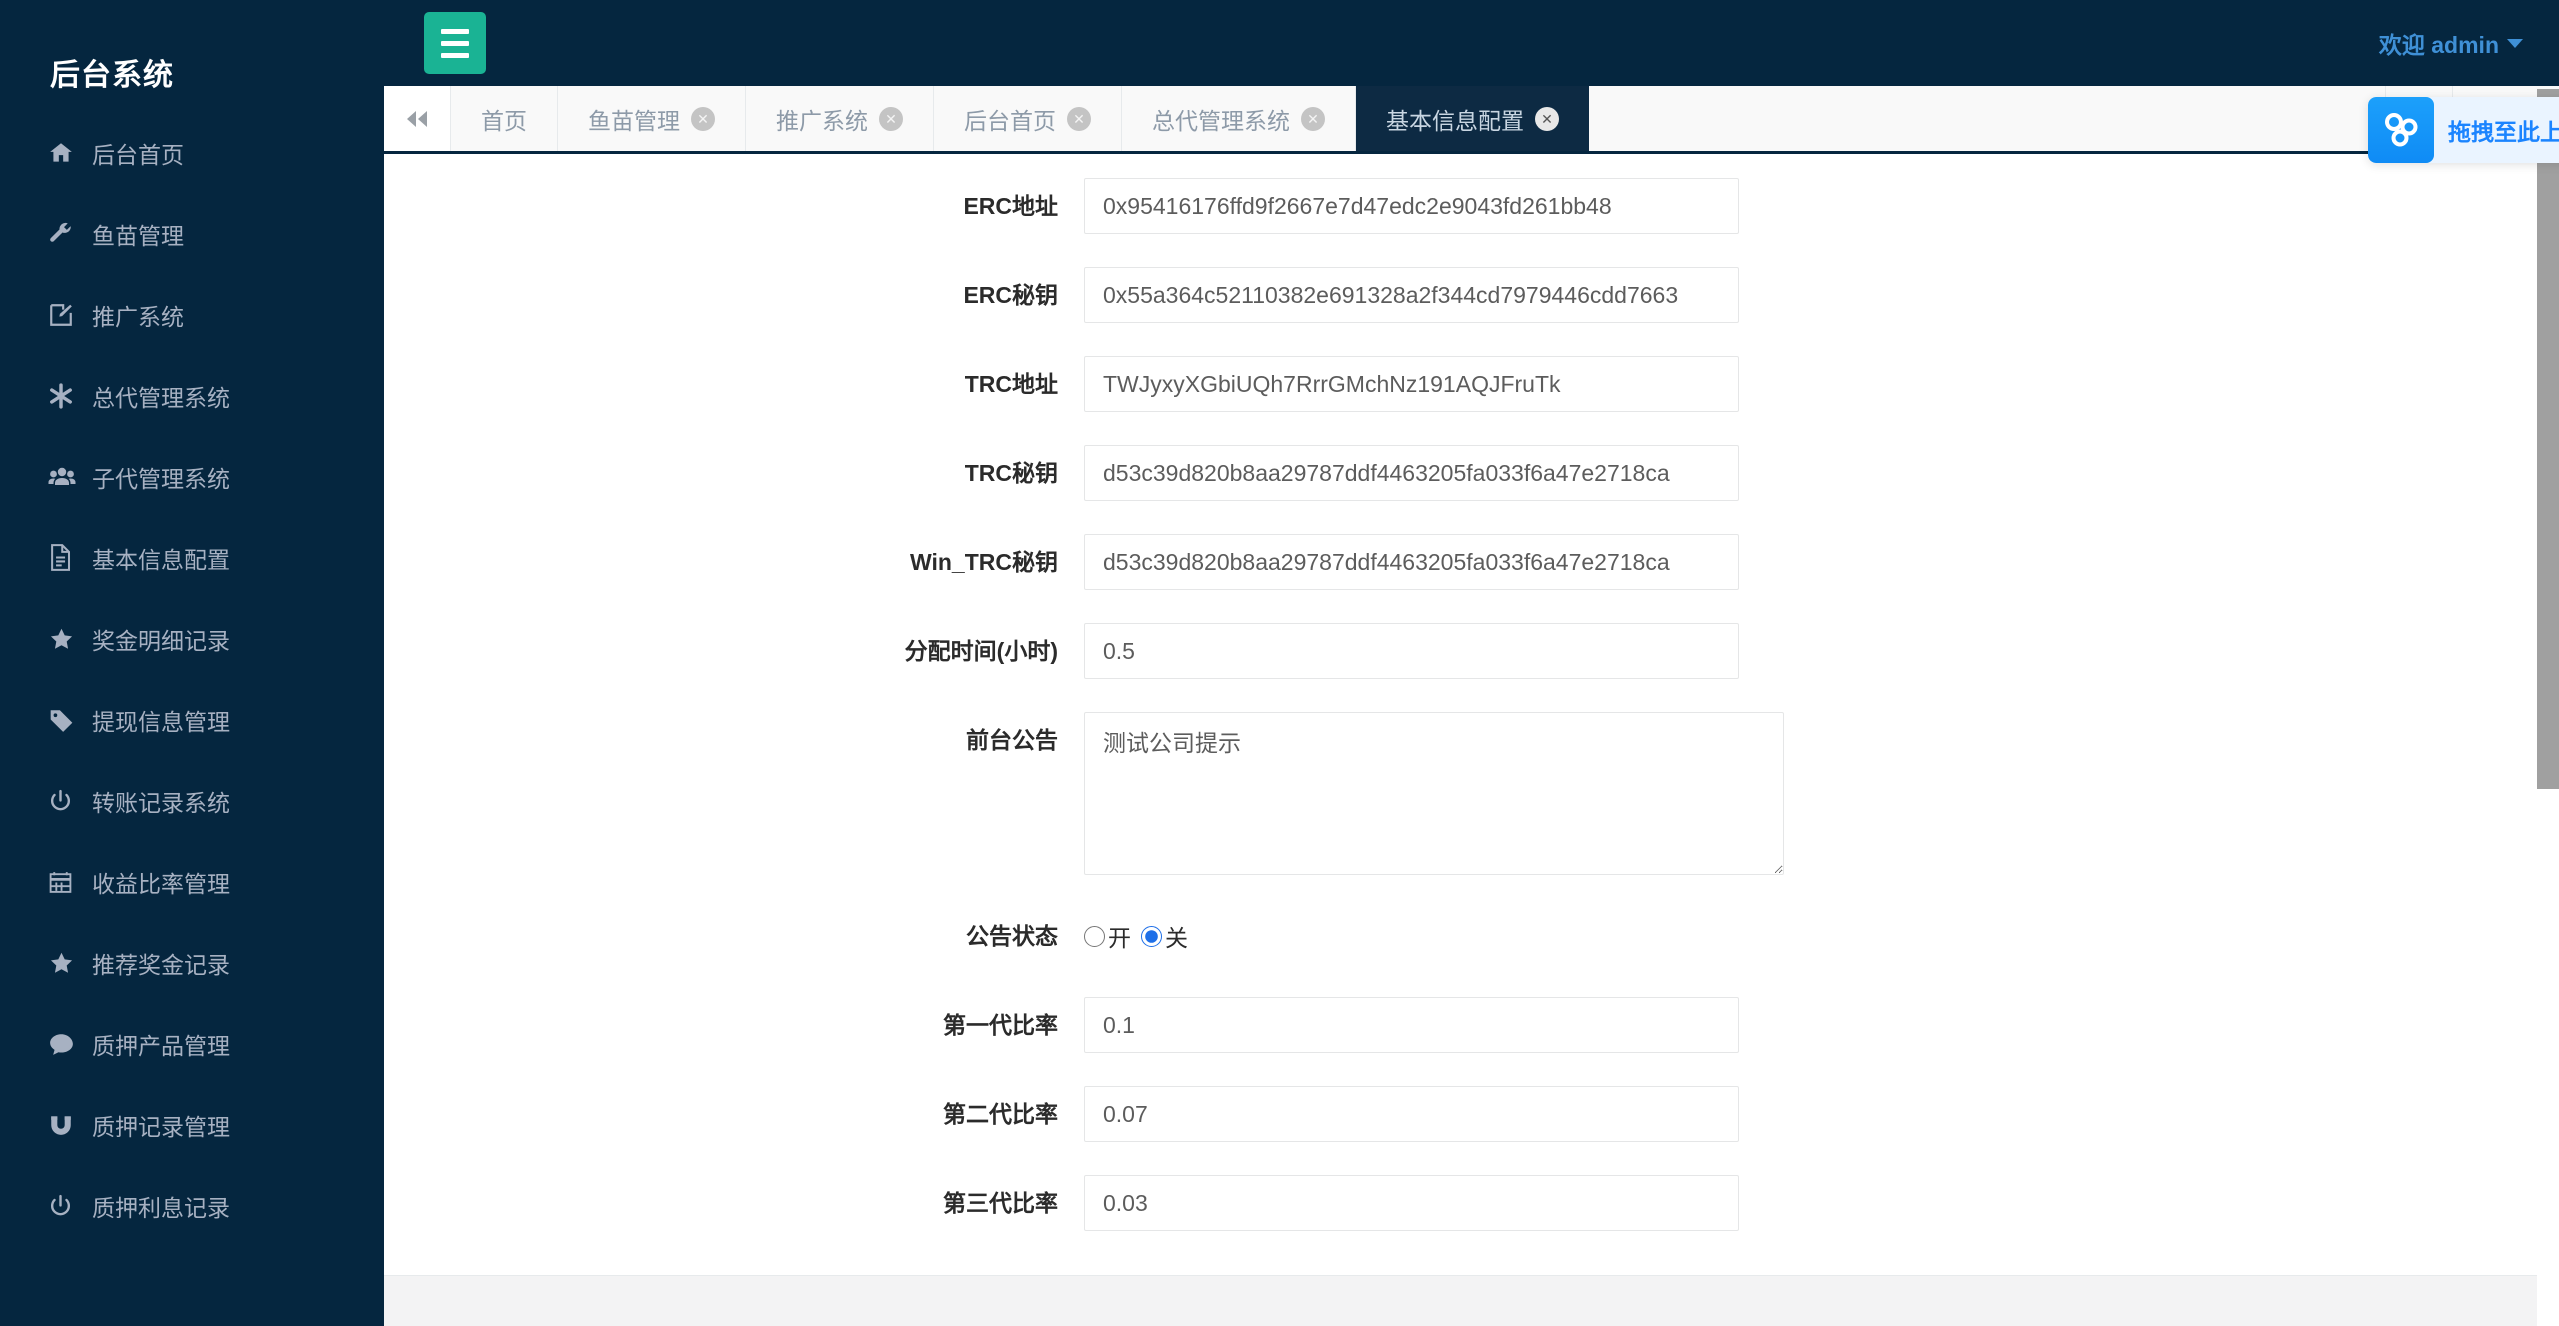  Describe the element at coordinates (455, 43) in the screenshot. I see `menu-toggle-button` at that location.